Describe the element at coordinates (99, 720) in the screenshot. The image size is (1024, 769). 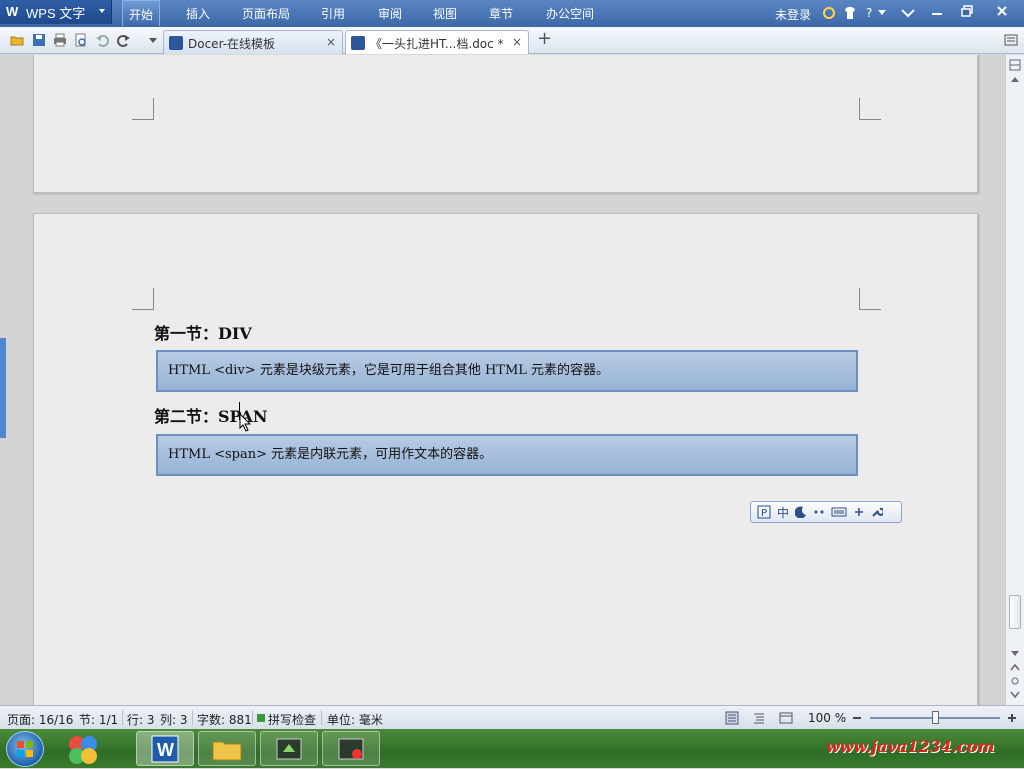
I see `status-section: 节: 1/1` at that location.